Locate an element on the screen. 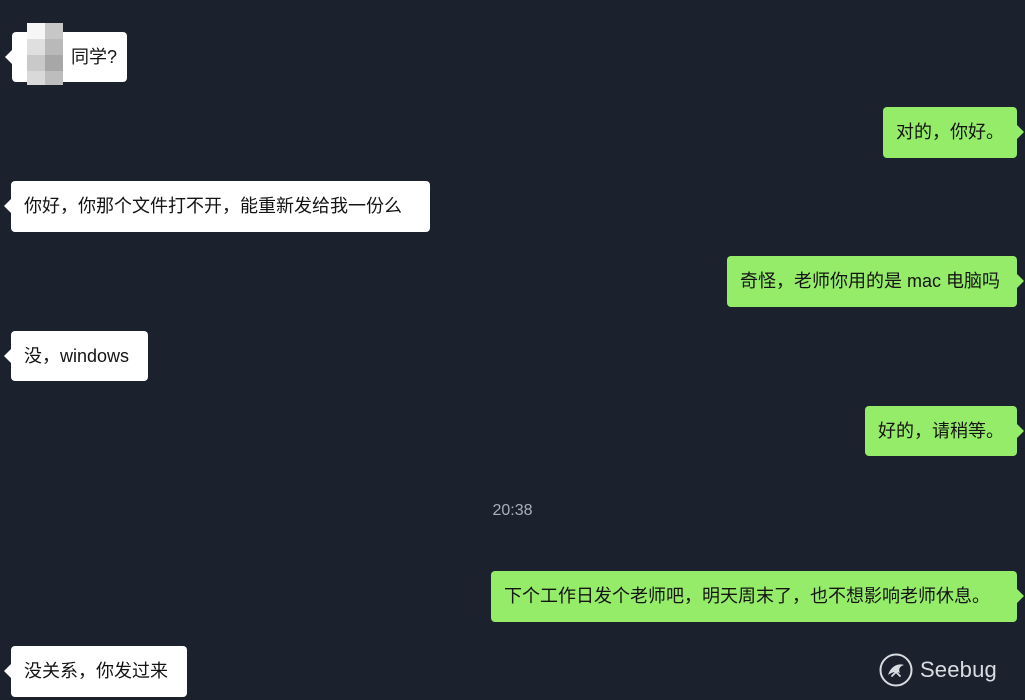 The image size is (1025, 700). seebug-watermark: Seebug is located at coordinates (937, 670).